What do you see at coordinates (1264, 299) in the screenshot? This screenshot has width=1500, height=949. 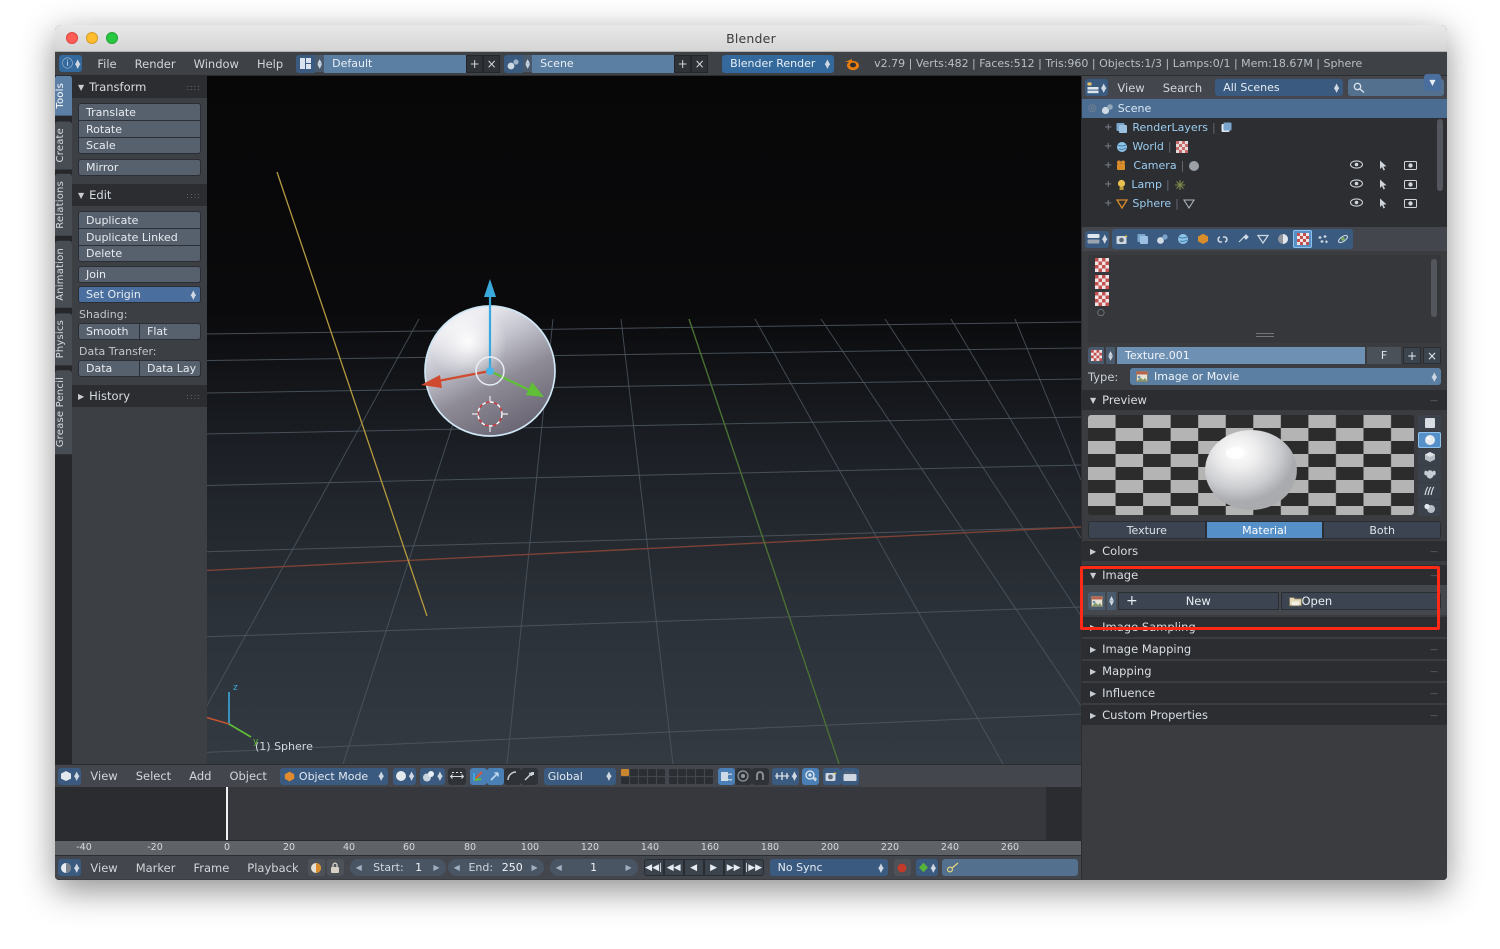 I see `texture-slot-list: ○` at bounding box center [1264, 299].